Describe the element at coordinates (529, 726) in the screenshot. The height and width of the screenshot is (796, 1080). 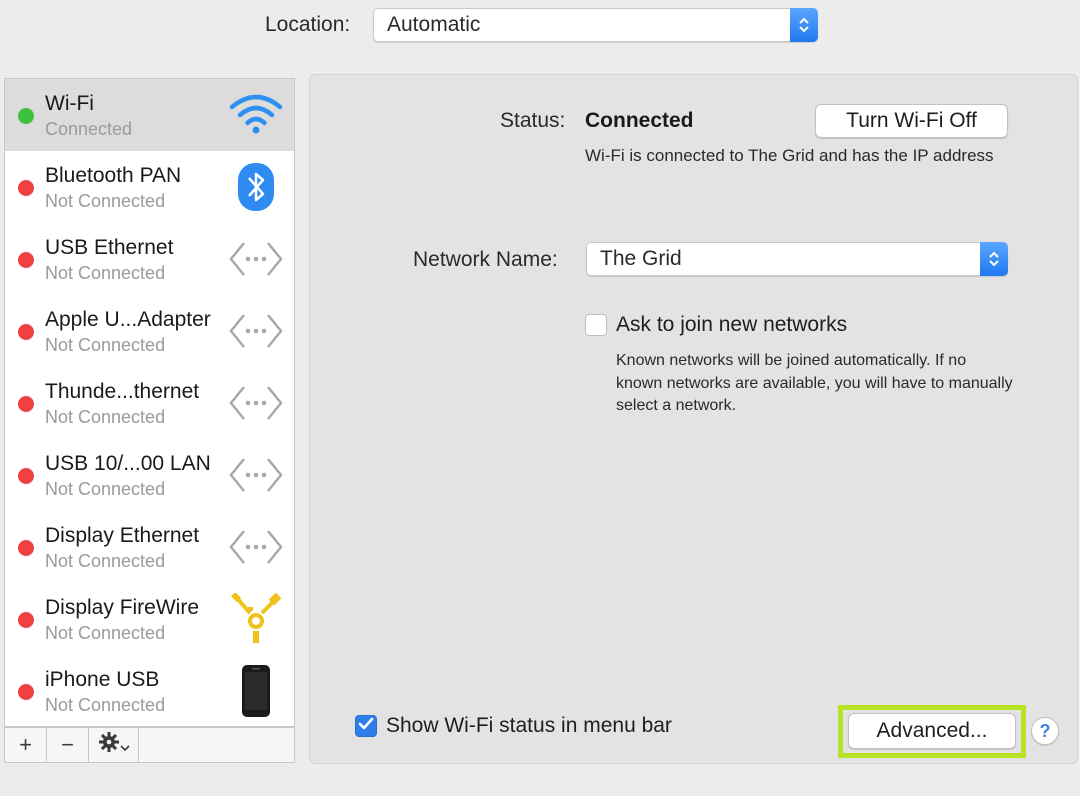
I see `show-wifi-status-label: Show Wi-Fi status in menu bar` at that location.